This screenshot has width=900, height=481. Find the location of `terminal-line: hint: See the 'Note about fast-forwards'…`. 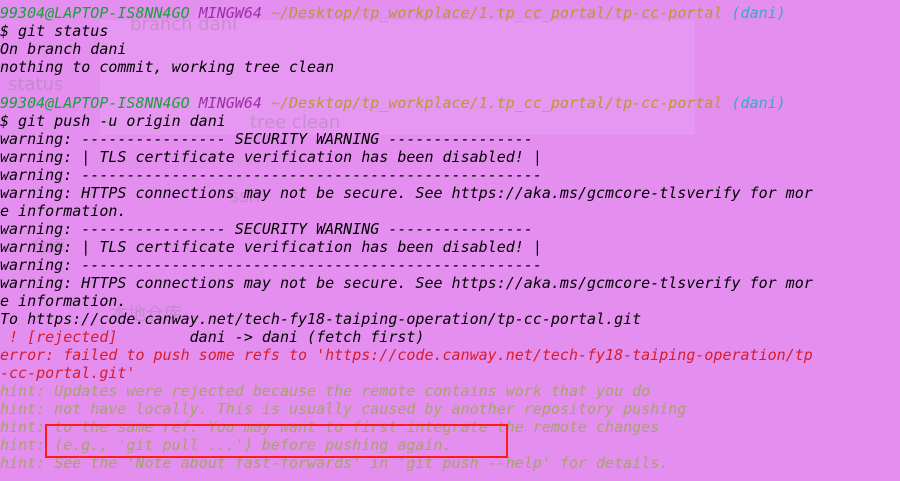

terminal-line: hint: See the 'Note about fast-forwards'… is located at coordinates (450, 463).